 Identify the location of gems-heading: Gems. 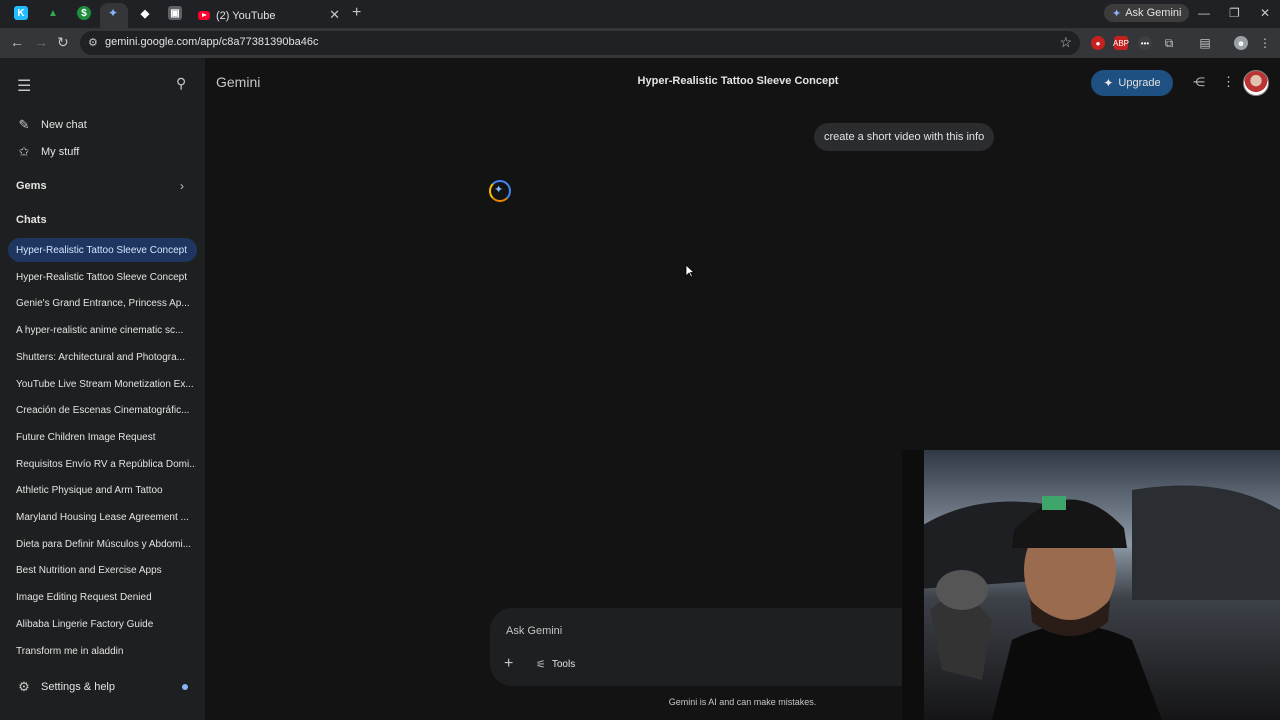
(31, 186).